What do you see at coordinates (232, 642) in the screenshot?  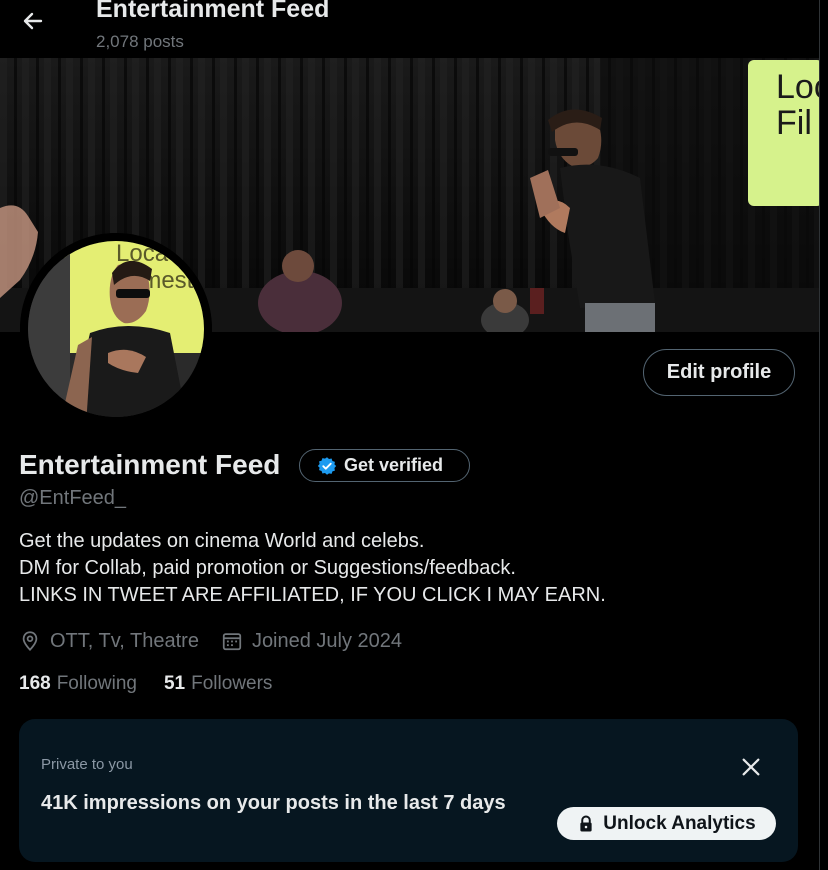 I see `calendar-icon` at bounding box center [232, 642].